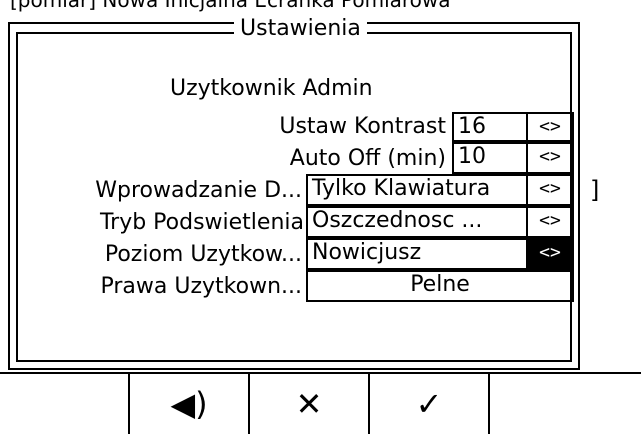 The height and width of the screenshot is (434, 641). I want to click on check-icon: ✓, so click(429, 404).